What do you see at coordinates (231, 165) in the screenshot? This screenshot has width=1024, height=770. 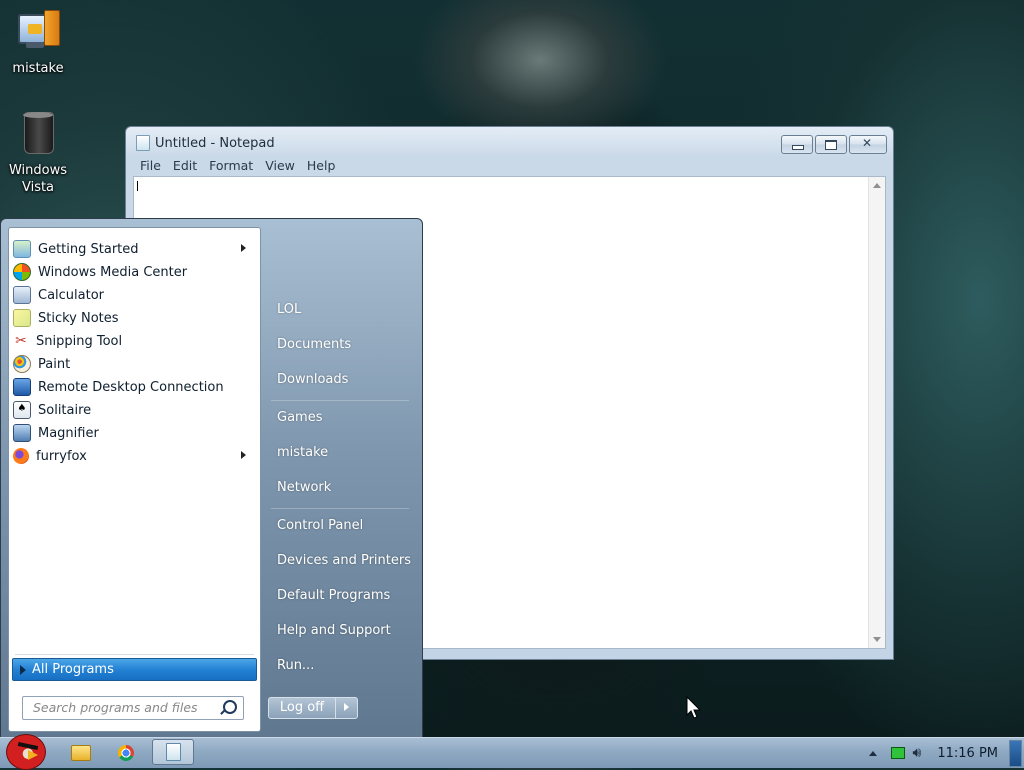 I see `menu-format: Format` at bounding box center [231, 165].